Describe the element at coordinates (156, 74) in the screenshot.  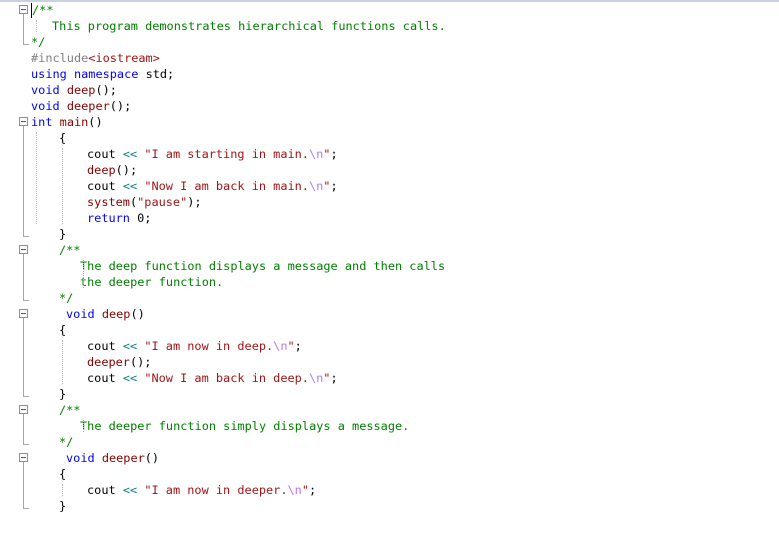
I see `code-token: std;` at that location.